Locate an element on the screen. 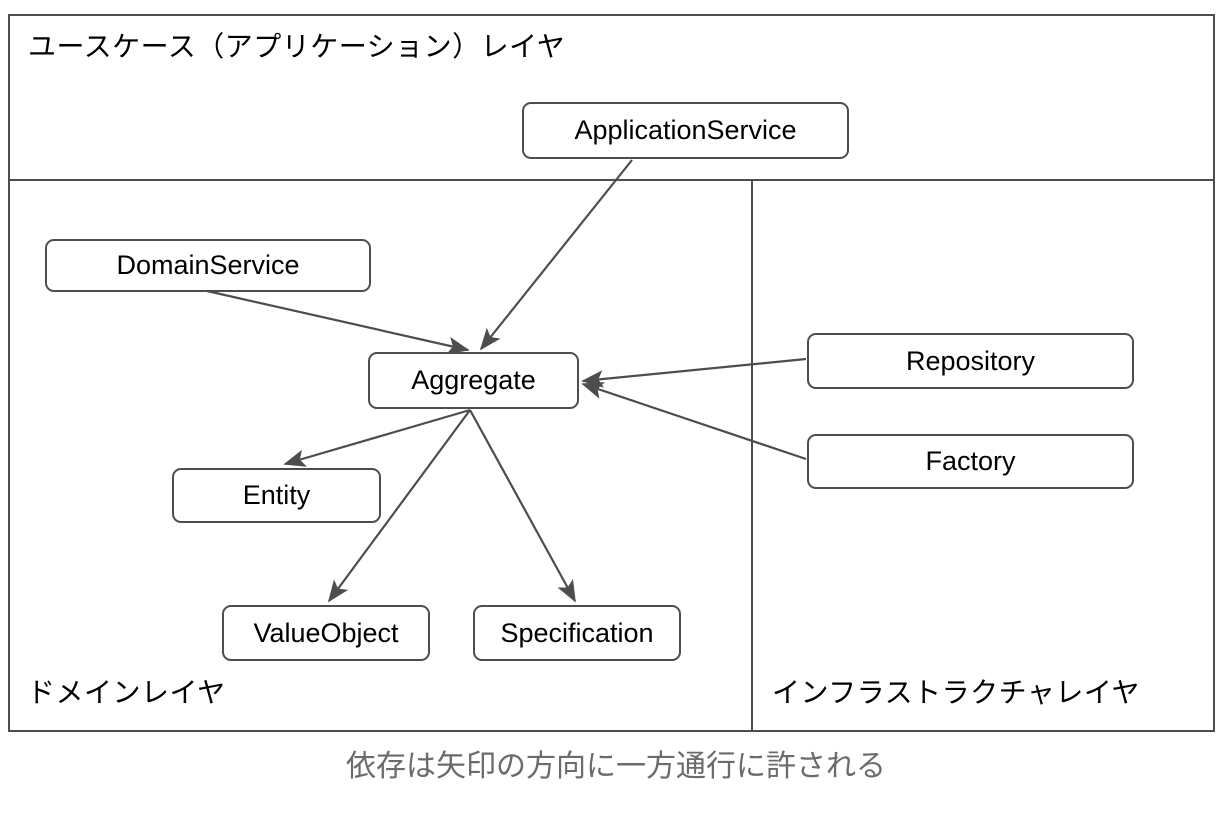 Image resolution: width=1232 pixels, height=814 pixels. node-repository: Repository is located at coordinates (970, 361).